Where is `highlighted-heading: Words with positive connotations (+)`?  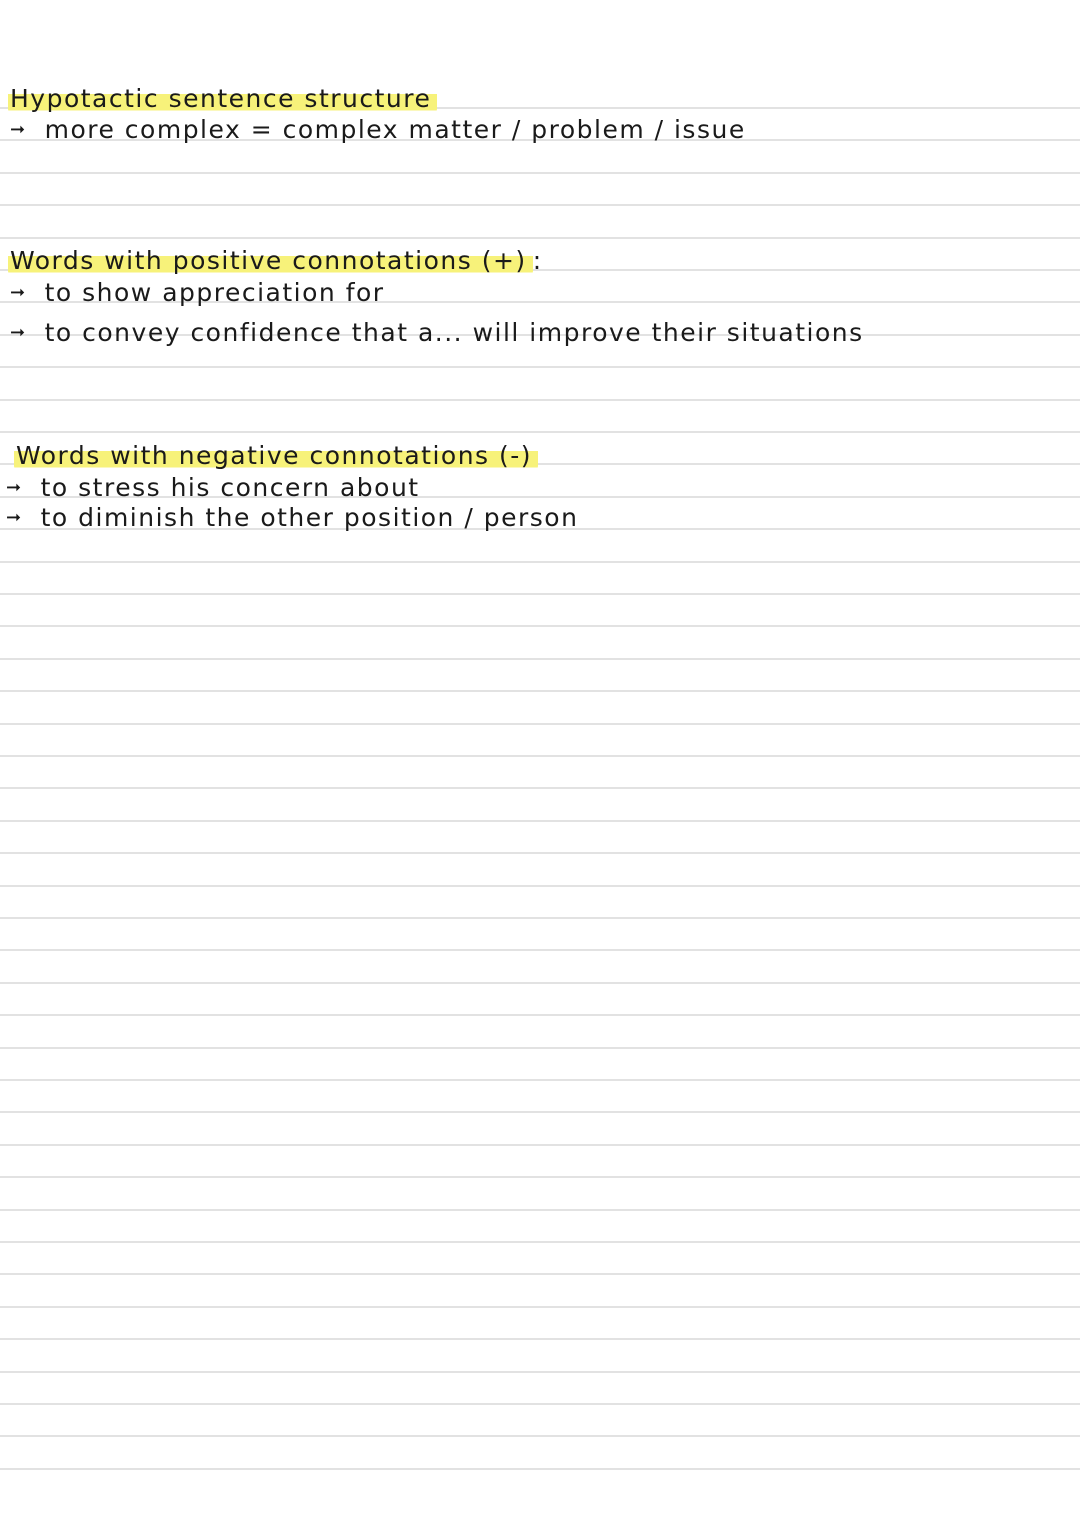 highlighted-heading: Words with positive connotations (+) is located at coordinates (270, 260).